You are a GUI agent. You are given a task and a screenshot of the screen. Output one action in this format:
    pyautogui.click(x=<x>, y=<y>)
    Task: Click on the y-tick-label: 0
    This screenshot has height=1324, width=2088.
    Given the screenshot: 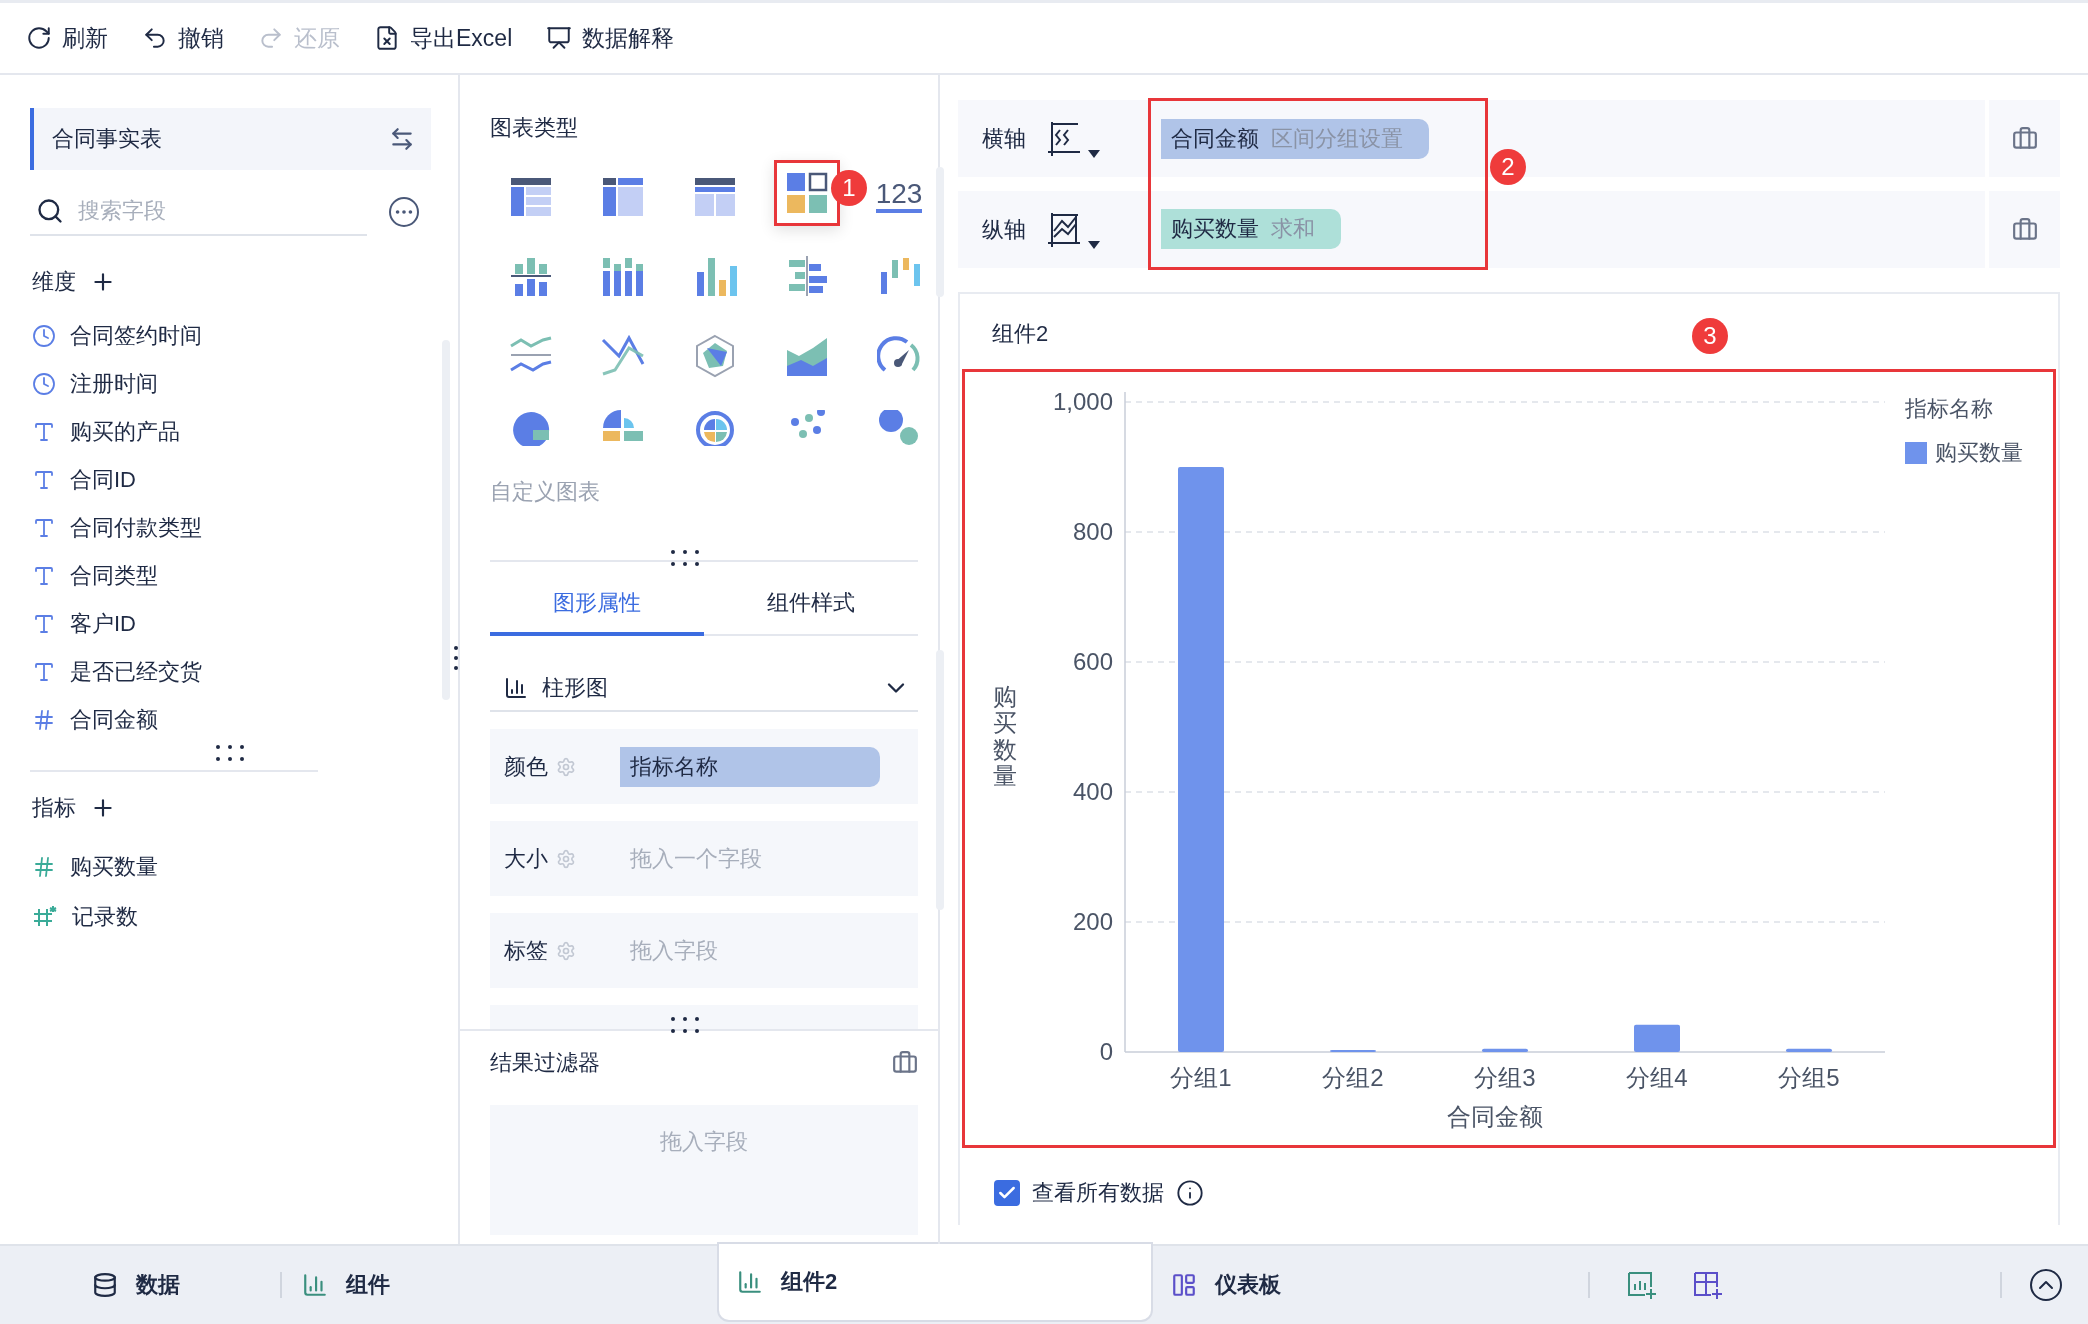 What is the action you would take?
    pyautogui.click(x=1106, y=1051)
    